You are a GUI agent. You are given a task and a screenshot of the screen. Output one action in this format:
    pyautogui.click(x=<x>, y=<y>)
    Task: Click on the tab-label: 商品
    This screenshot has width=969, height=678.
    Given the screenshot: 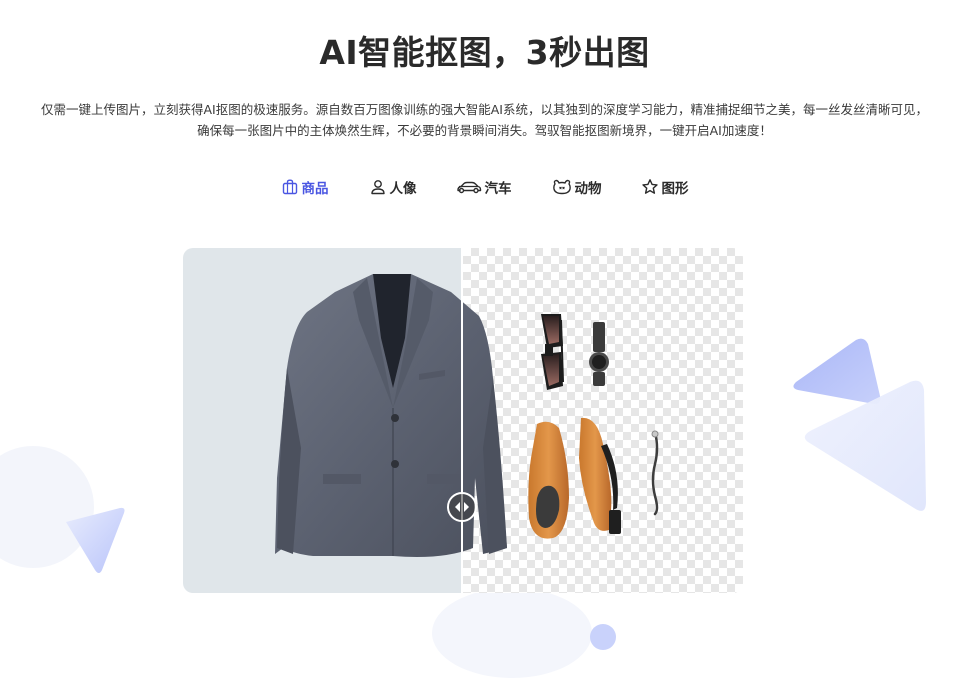 What is the action you would take?
    pyautogui.click(x=315, y=189)
    